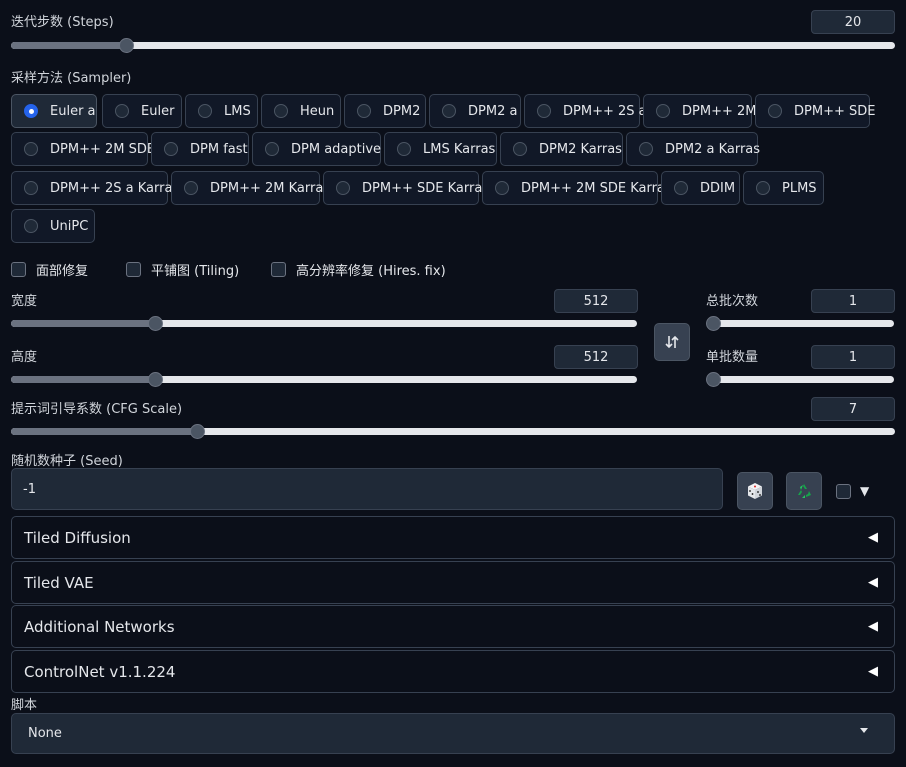 This screenshot has height=767, width=906. Describe the element at coordinates (440, 149) in the screenshot. I see `sampler-option: LMS Karras` at that location.